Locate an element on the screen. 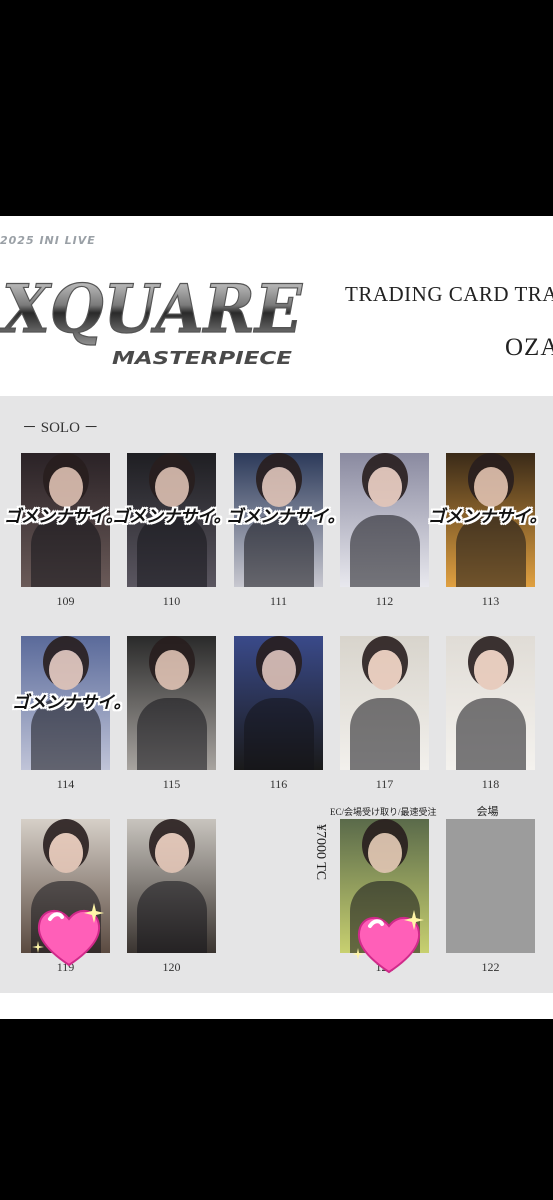  card-number: 110 is located at coordinates (171, 601).